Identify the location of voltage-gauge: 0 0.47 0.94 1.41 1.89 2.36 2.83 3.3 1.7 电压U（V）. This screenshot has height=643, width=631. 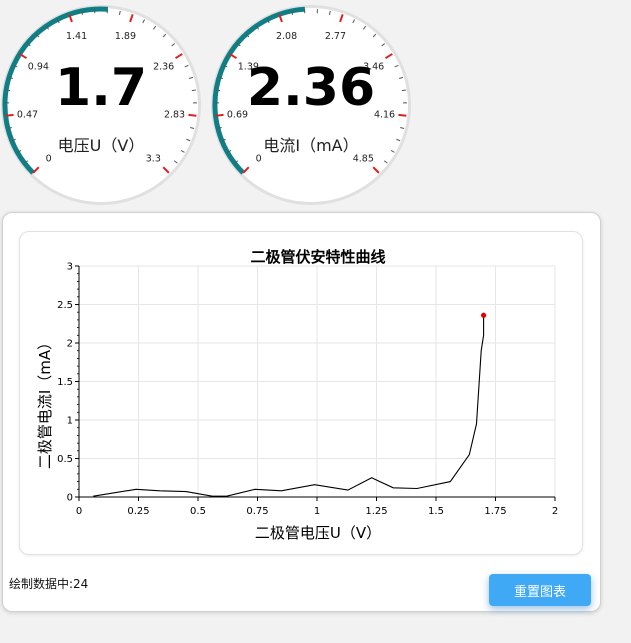
(103, 105).